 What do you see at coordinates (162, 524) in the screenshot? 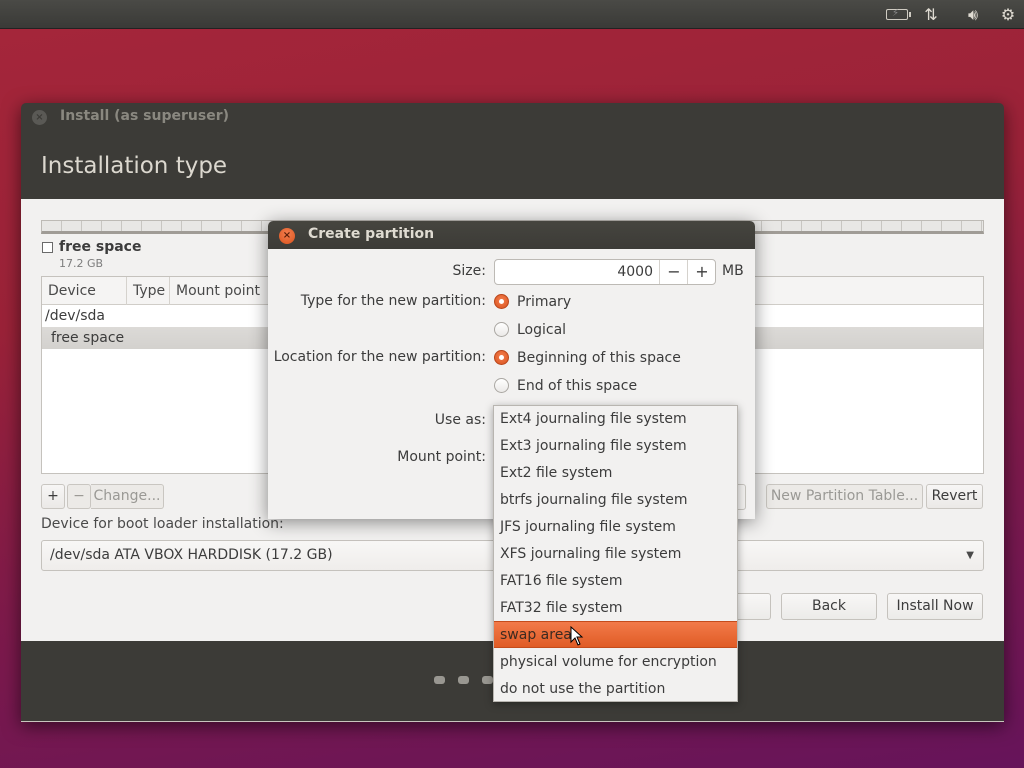
I see `boot-loader-label: Device for boot loader installation:` at bounding box center [162, 524].